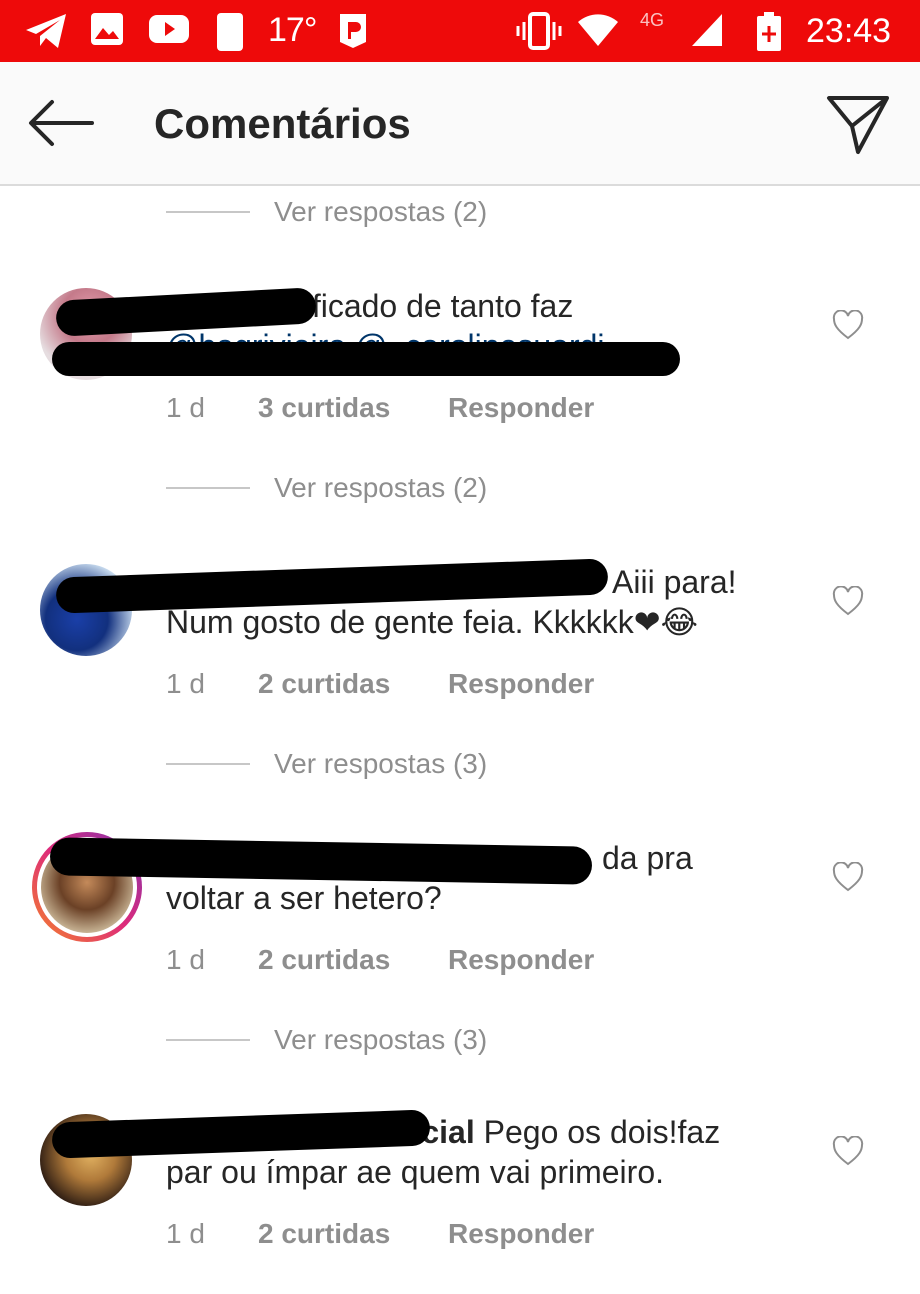 Image resolution: width=920 pixels, height=1294 pixels. I want to click on comment-body: Aiii para!, so click(674, 582).